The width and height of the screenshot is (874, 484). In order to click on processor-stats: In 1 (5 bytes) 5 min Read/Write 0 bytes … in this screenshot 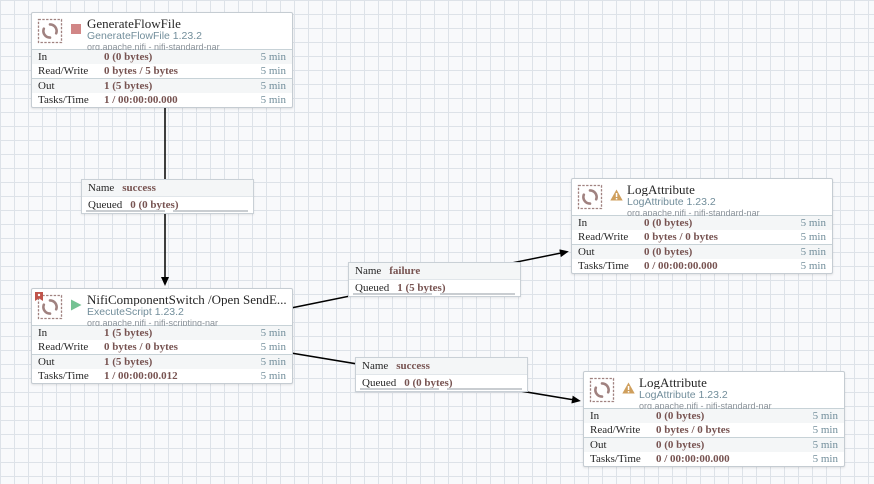, I will do `click(162, 354)`.